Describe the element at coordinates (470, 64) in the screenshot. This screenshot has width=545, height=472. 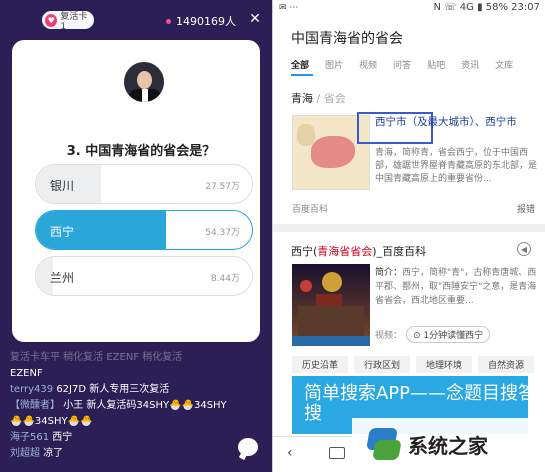
I see `tab-news: 资讯` at that location.